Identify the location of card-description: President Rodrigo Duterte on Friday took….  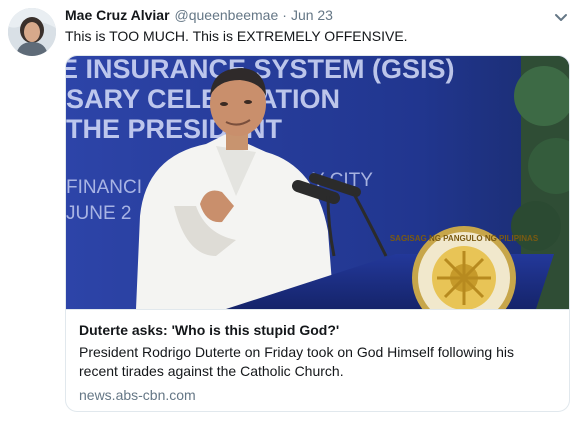
(296, 361).